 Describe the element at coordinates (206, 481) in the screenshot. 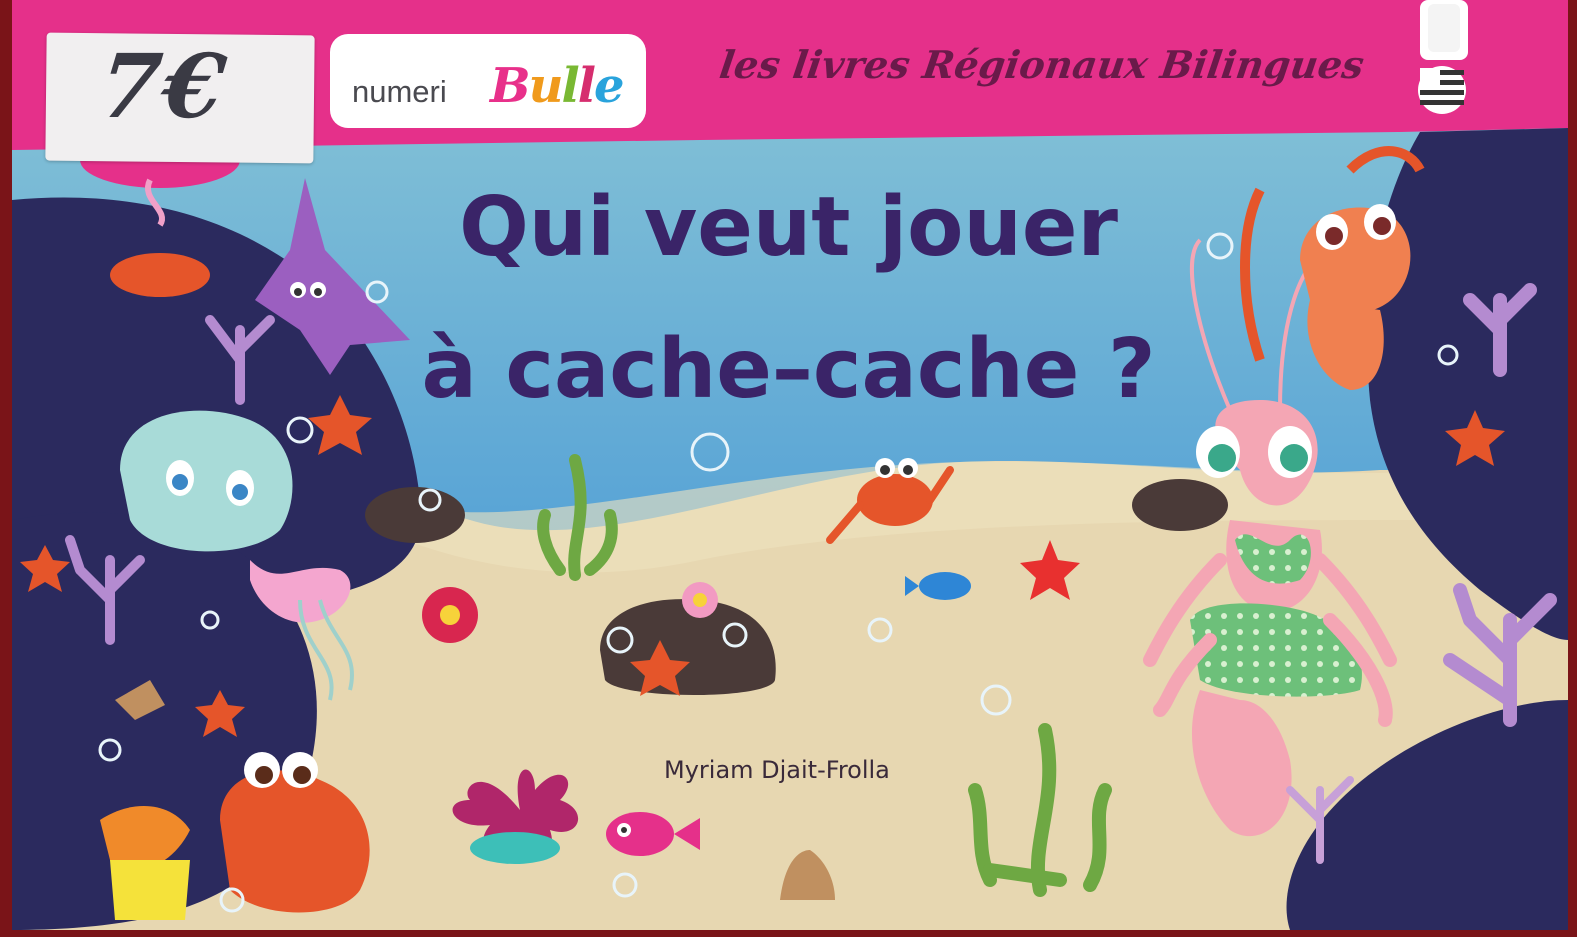

I see `blue-jellyfish` at that location.